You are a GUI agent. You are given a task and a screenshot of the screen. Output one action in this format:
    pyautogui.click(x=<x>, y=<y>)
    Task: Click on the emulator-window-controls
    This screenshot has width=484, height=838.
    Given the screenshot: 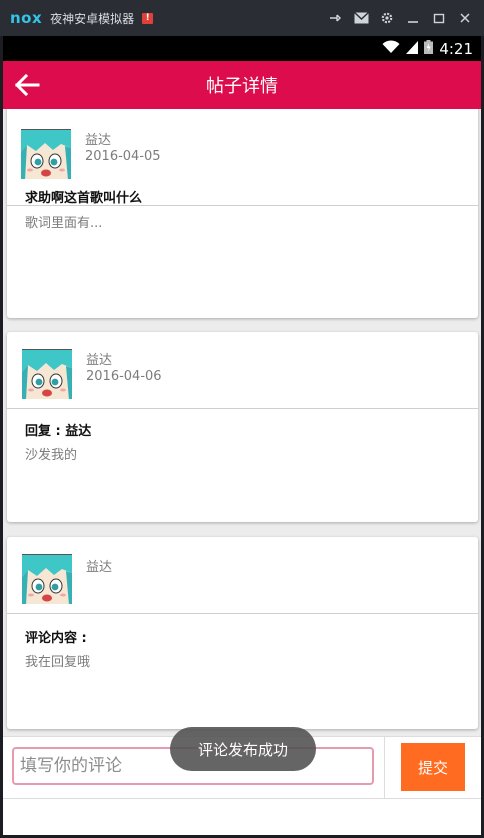 What is the action you would take?
    pyautogui.click(x=400, y=18)
    